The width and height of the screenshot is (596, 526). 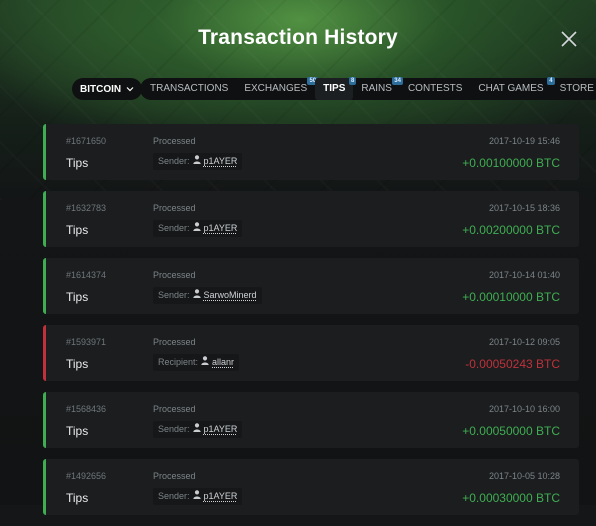 I want to click on close-icon, so click(x=569, y=39).